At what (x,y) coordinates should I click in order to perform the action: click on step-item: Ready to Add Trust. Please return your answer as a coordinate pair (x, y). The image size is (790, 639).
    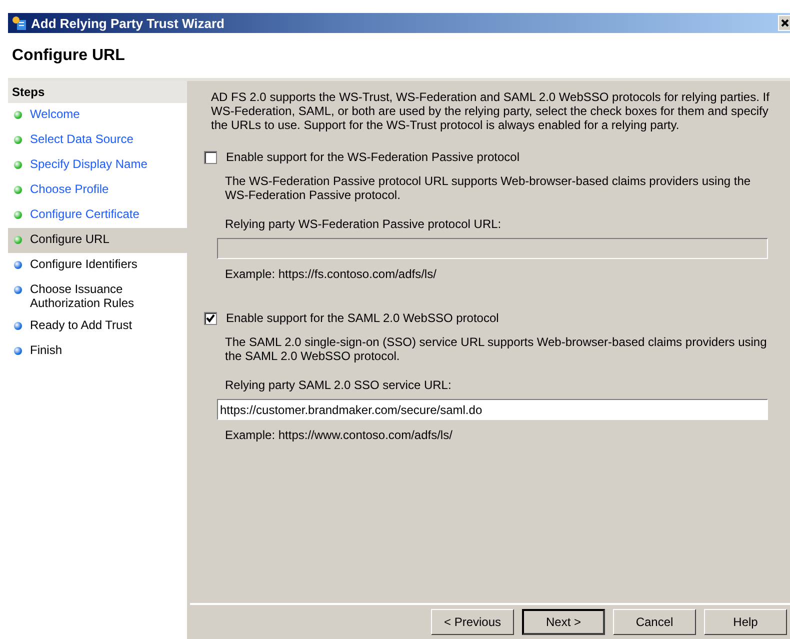
    Looking at the image, I should click on (97, 326).